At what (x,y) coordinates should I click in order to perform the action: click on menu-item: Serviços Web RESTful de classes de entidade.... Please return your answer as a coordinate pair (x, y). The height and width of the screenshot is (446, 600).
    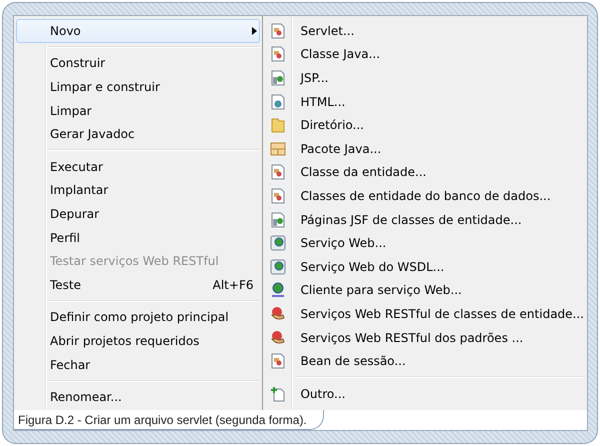
    Looking at the image, I should click on (425, 314).